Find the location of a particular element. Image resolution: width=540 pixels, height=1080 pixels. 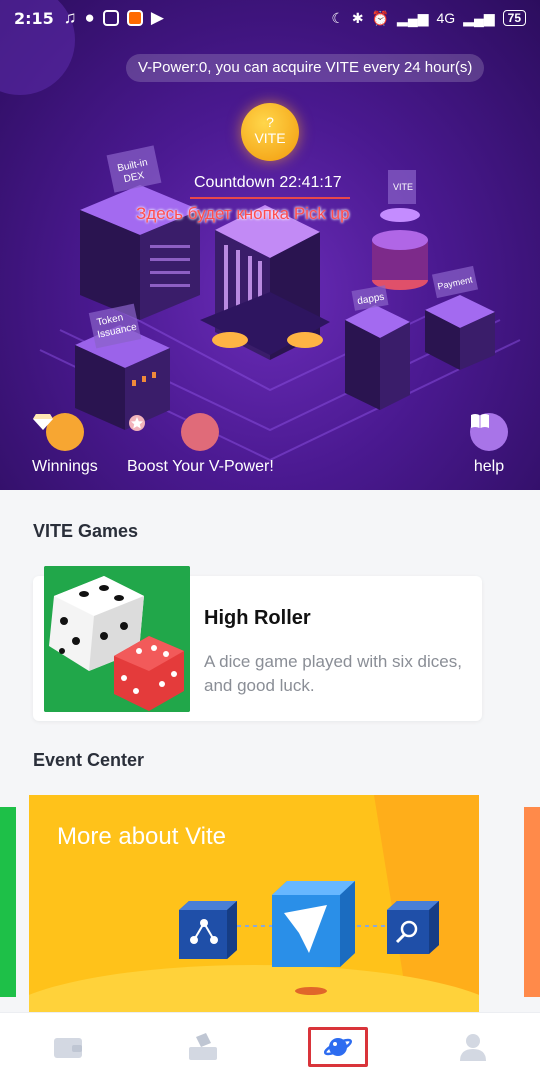

coin-question-mark: ? is located at coordinates (270, 122).